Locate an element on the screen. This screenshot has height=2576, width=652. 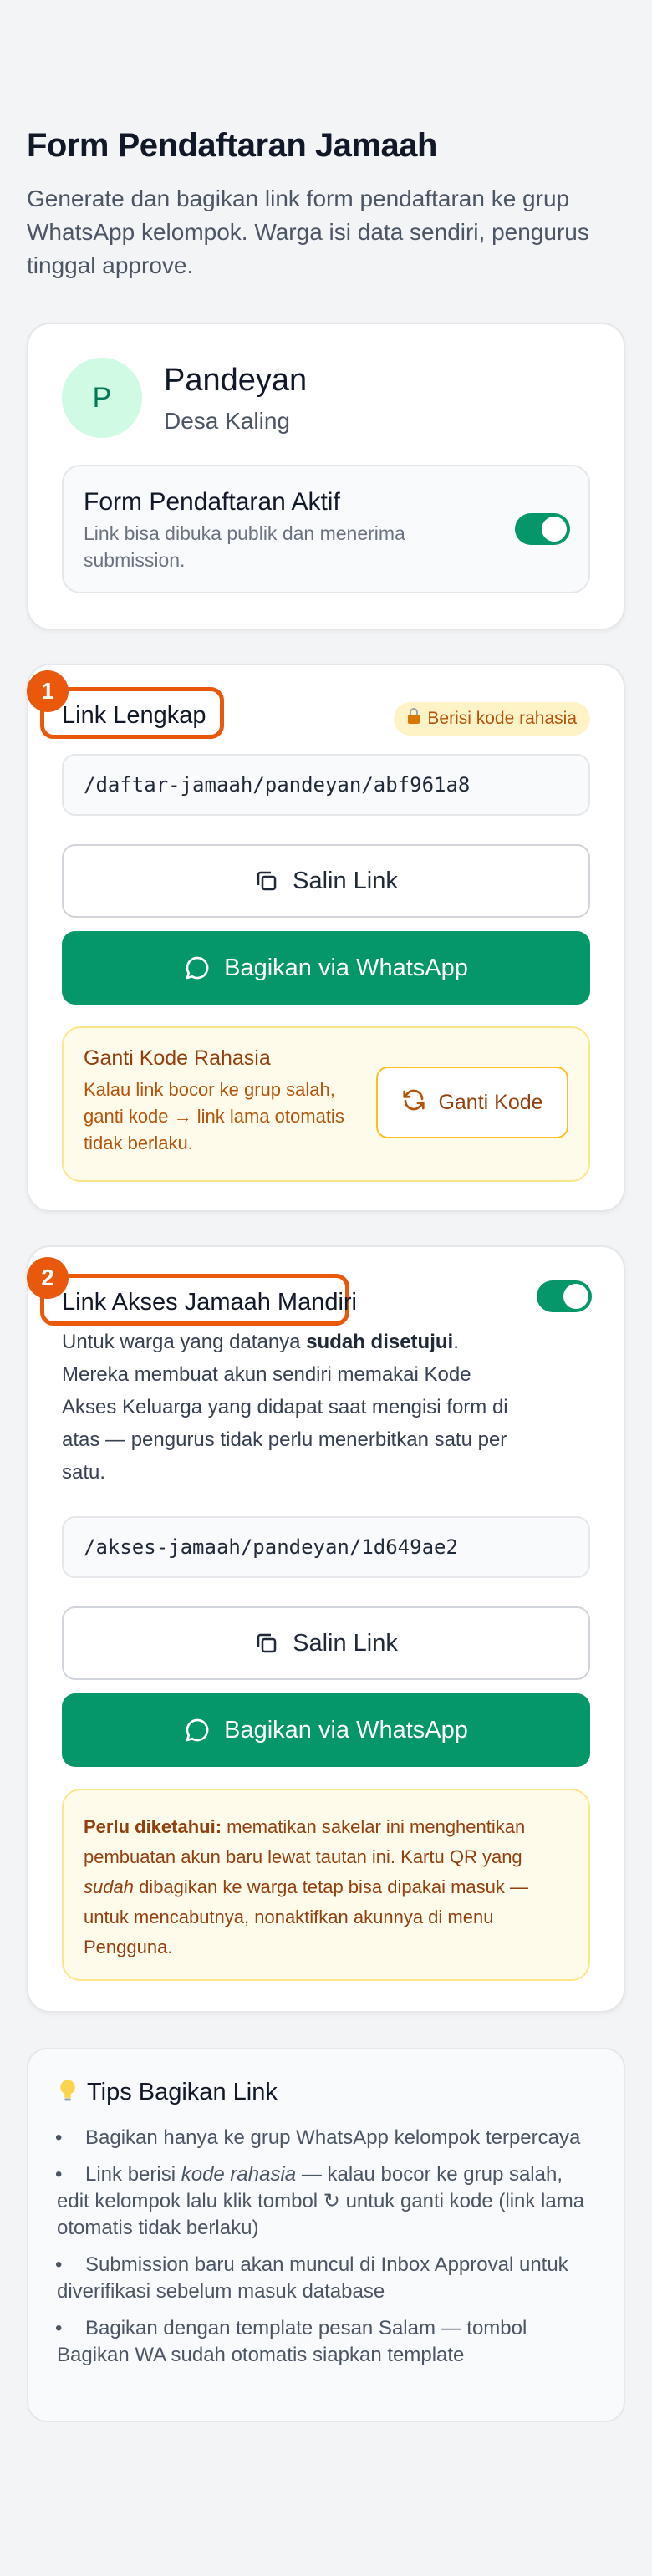
tips-header: Tips Bagikan Link is located at coordinates (167, 2092).